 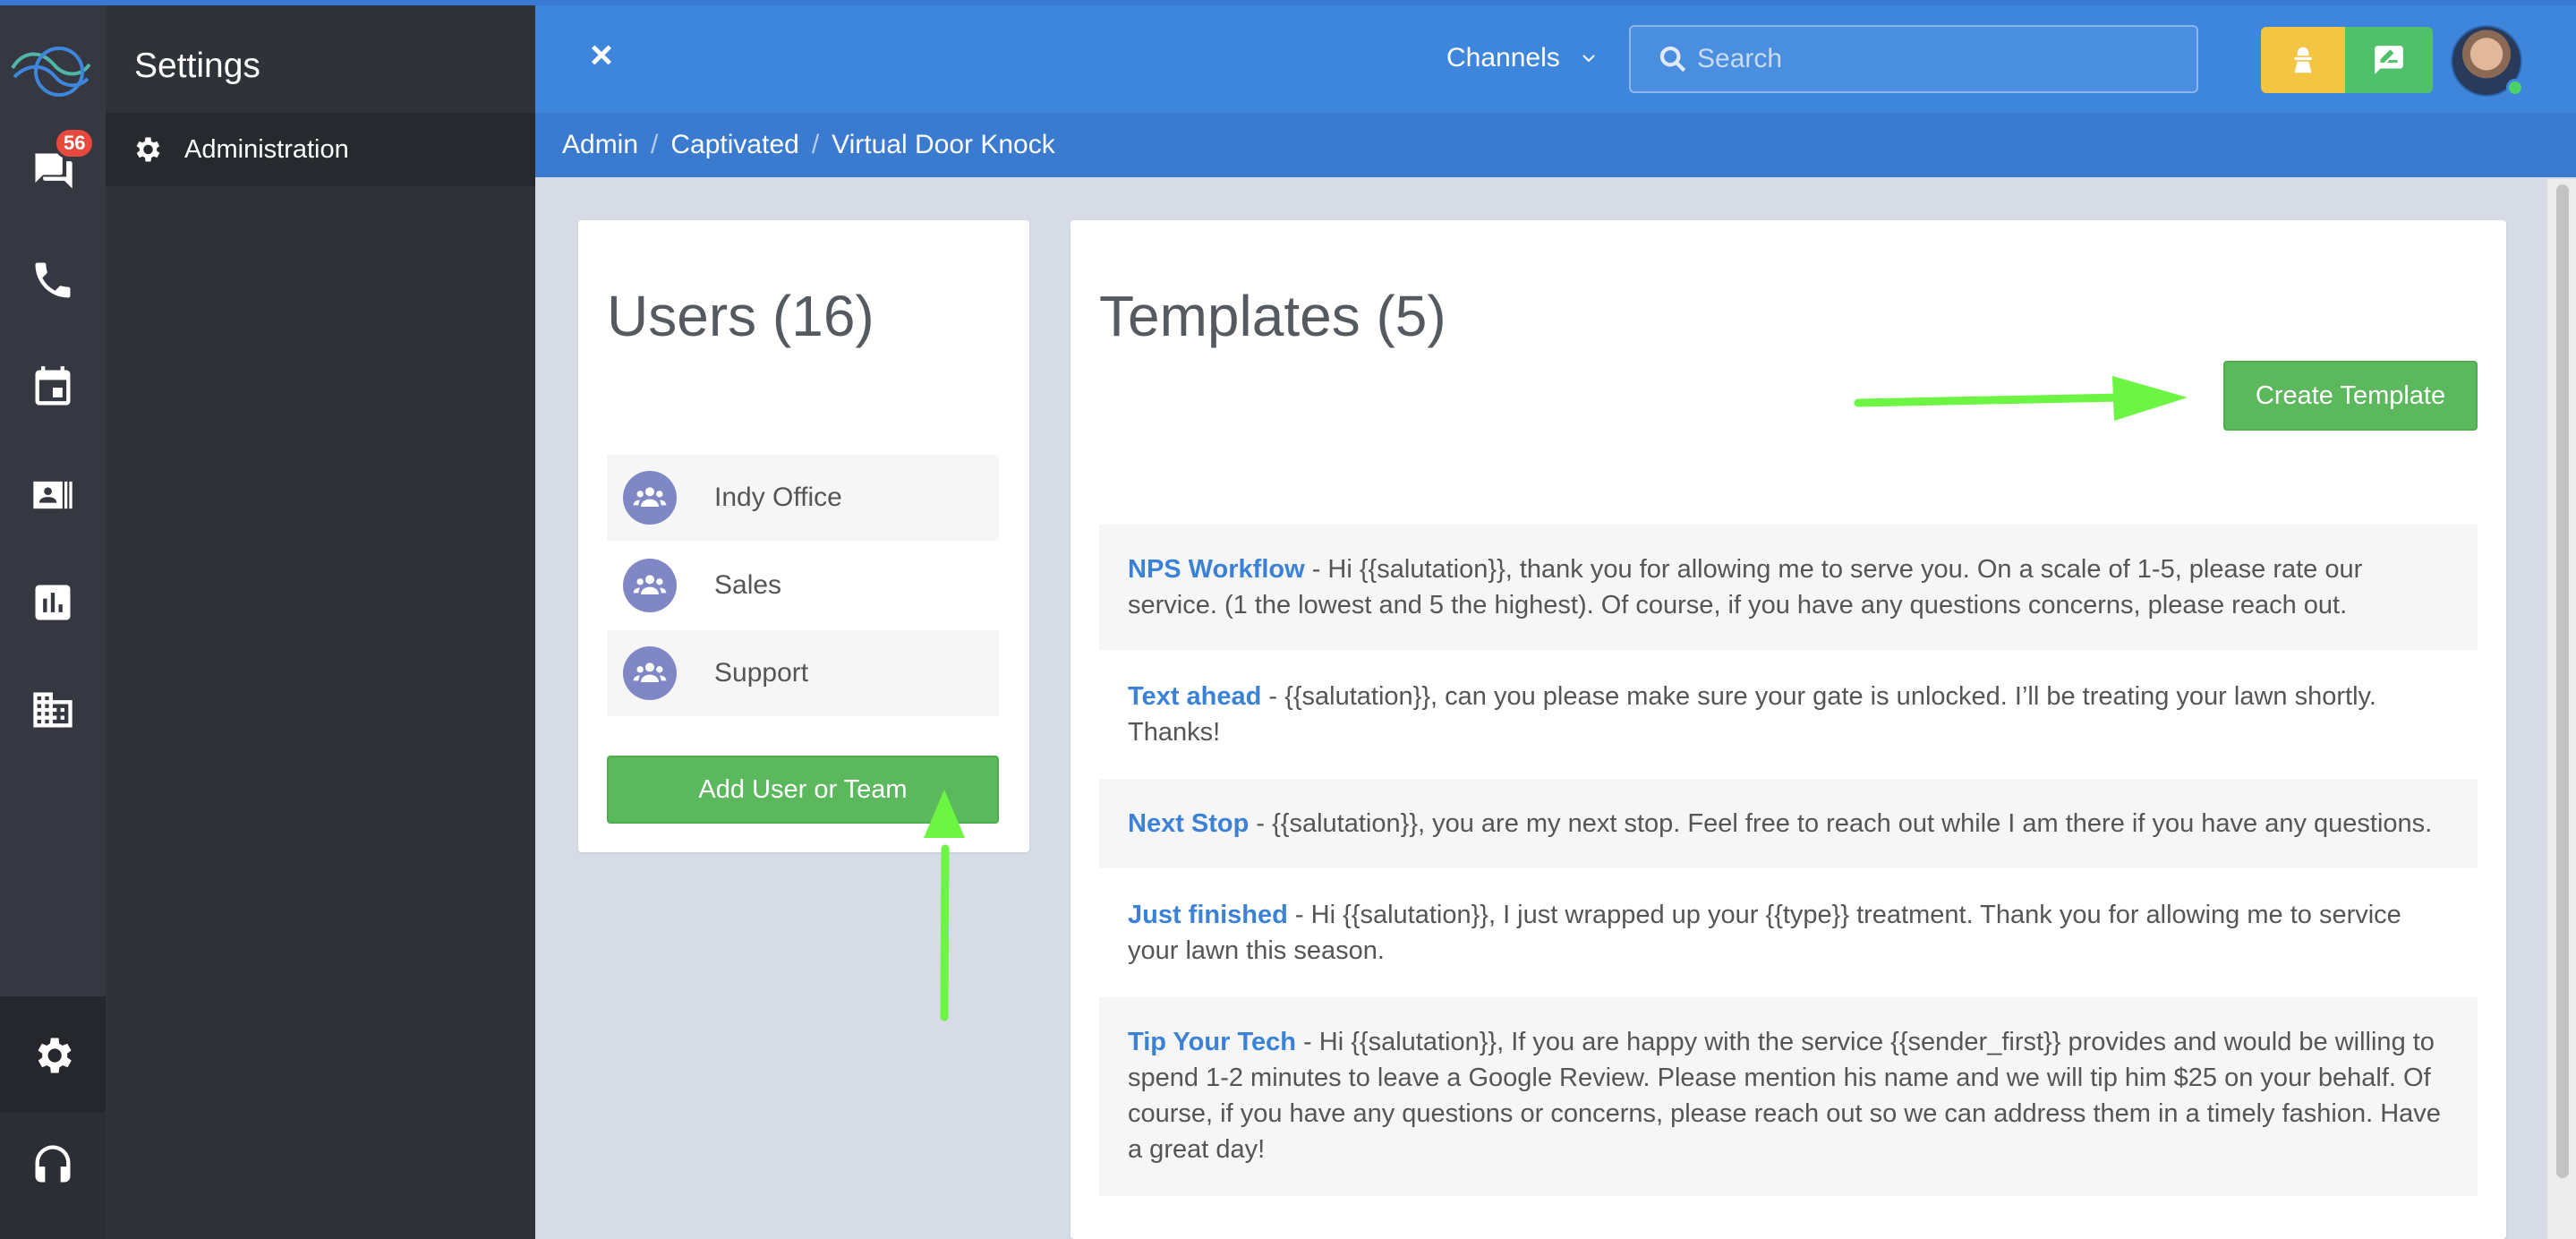 What do you see at coordinates (53, 602) in the screenshot?
I see `reports-icon` at bounding box center [53, 602].